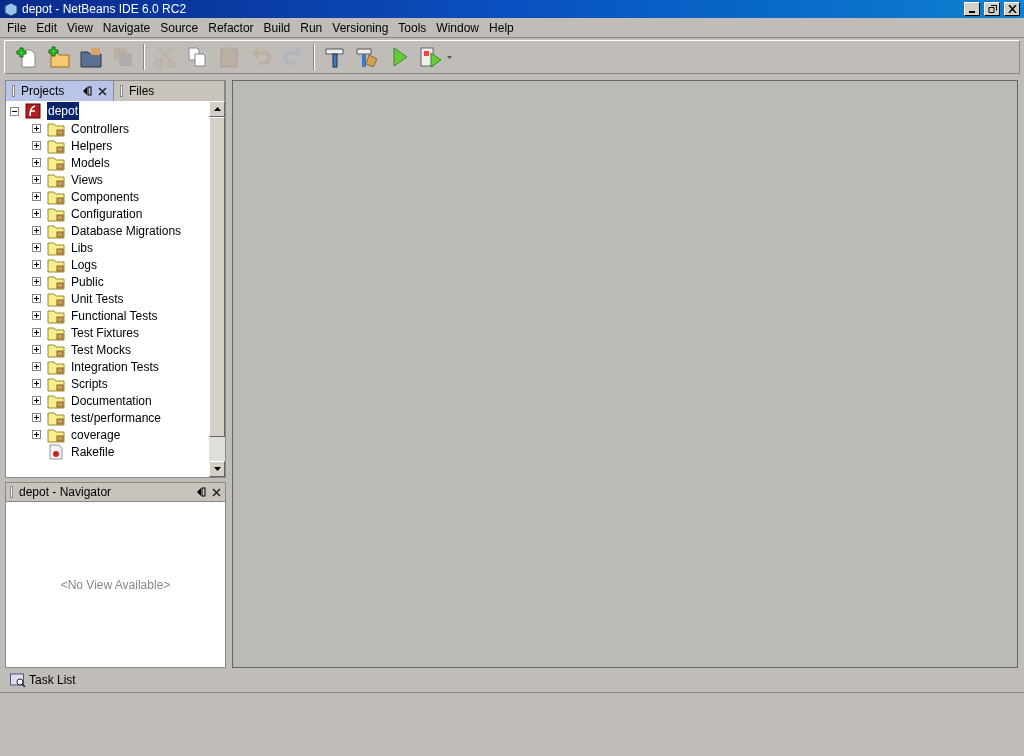  What do you see at coordinates (105, 332) in the screenshot?
I see `tree-item: Test Fixtures` at bounding box center [105, 332].